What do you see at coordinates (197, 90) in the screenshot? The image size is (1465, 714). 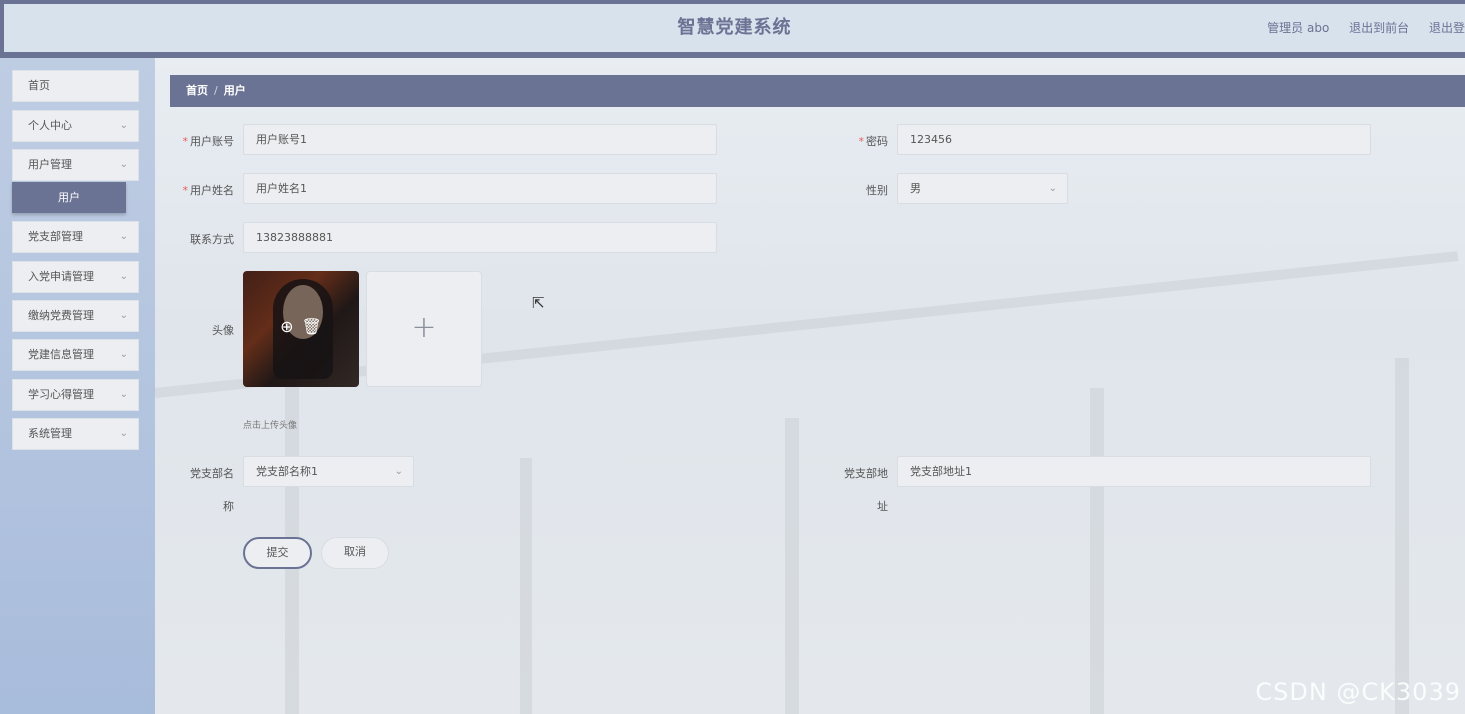 I see `breadcrumb-home: 首页` at bounding box center [197, 90].